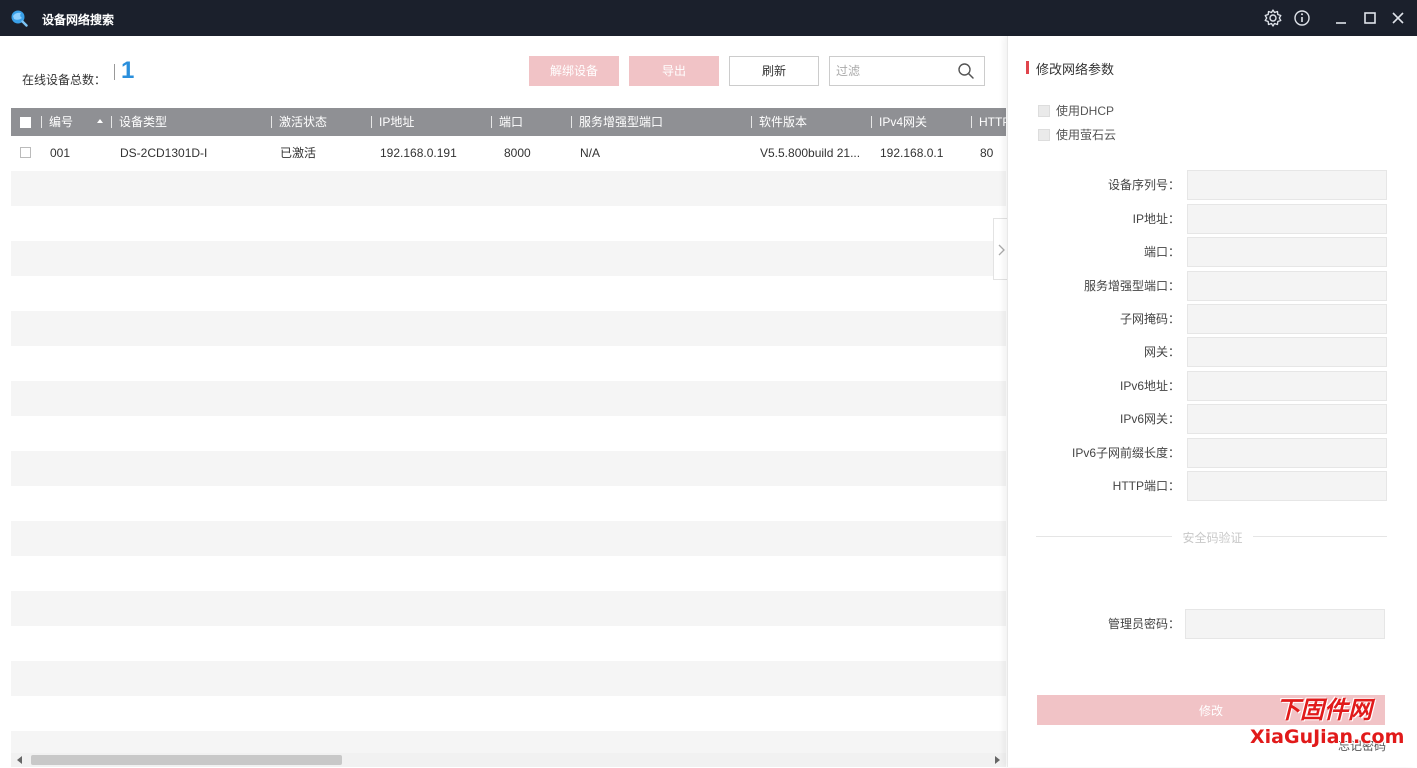 This screenshot has height=768, width=1417. I want to click on cell-device-type: DS-2CD1301D-I, so click(164, 153).